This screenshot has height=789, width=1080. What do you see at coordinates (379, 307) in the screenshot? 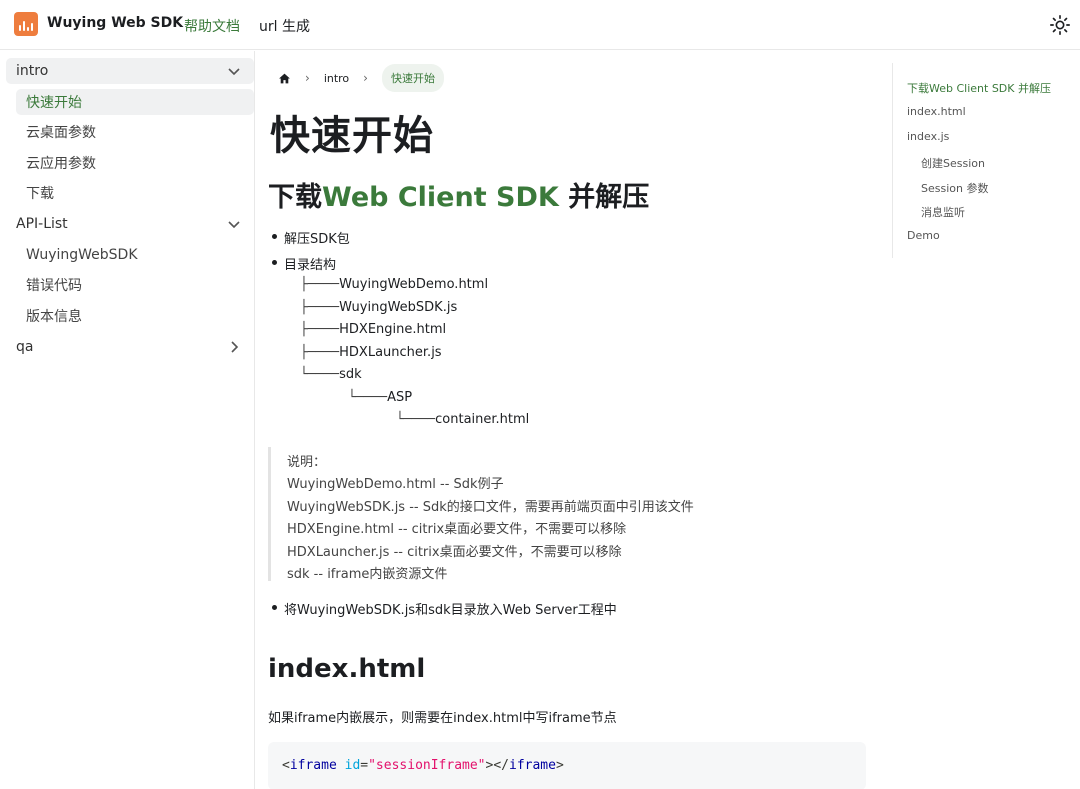
I see `tree-item: ├────WuyingWebSDK.js` at bounding box center [379, 307].